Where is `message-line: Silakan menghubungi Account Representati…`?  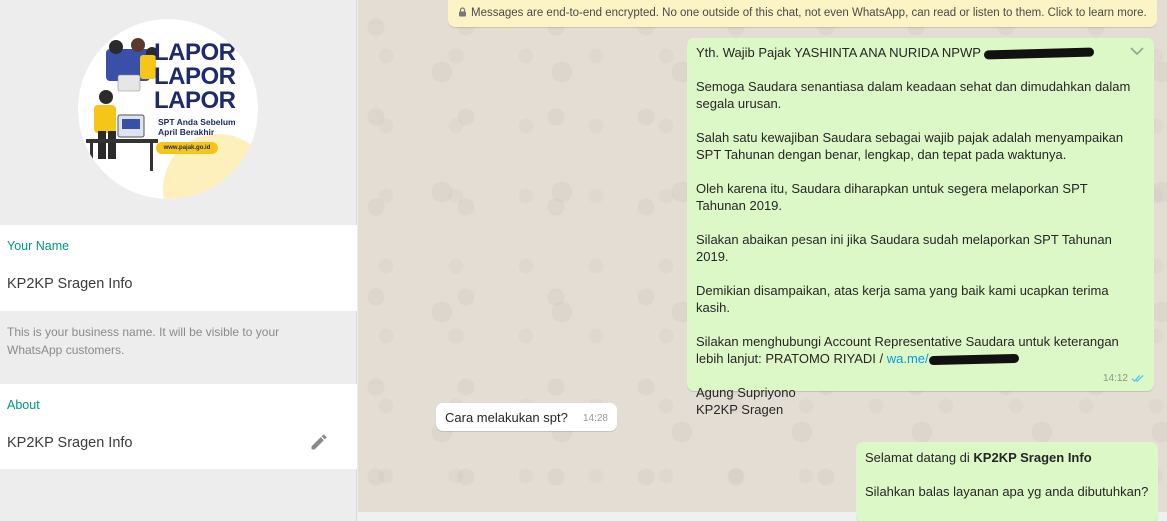 message-line: Silakan menghubungi Account Representati… is located at coordinates (907, 350).